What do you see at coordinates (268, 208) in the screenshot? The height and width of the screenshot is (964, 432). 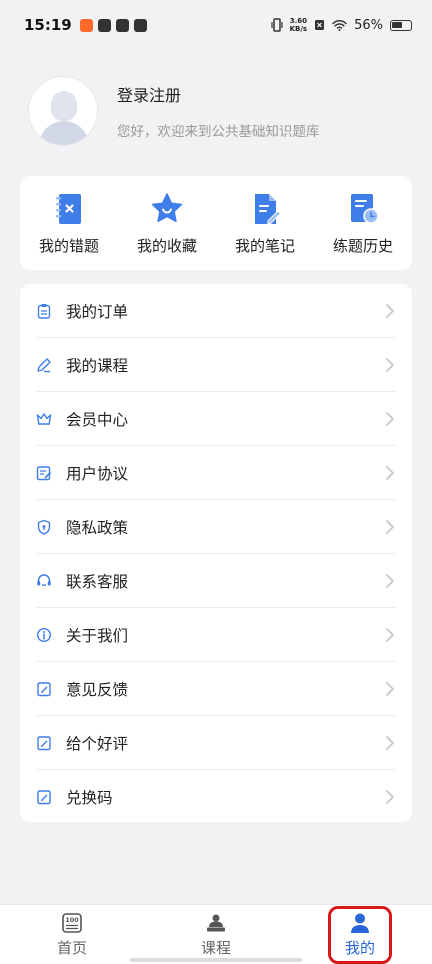 I see `note-pen-icon` at bounding box center [268, 208].